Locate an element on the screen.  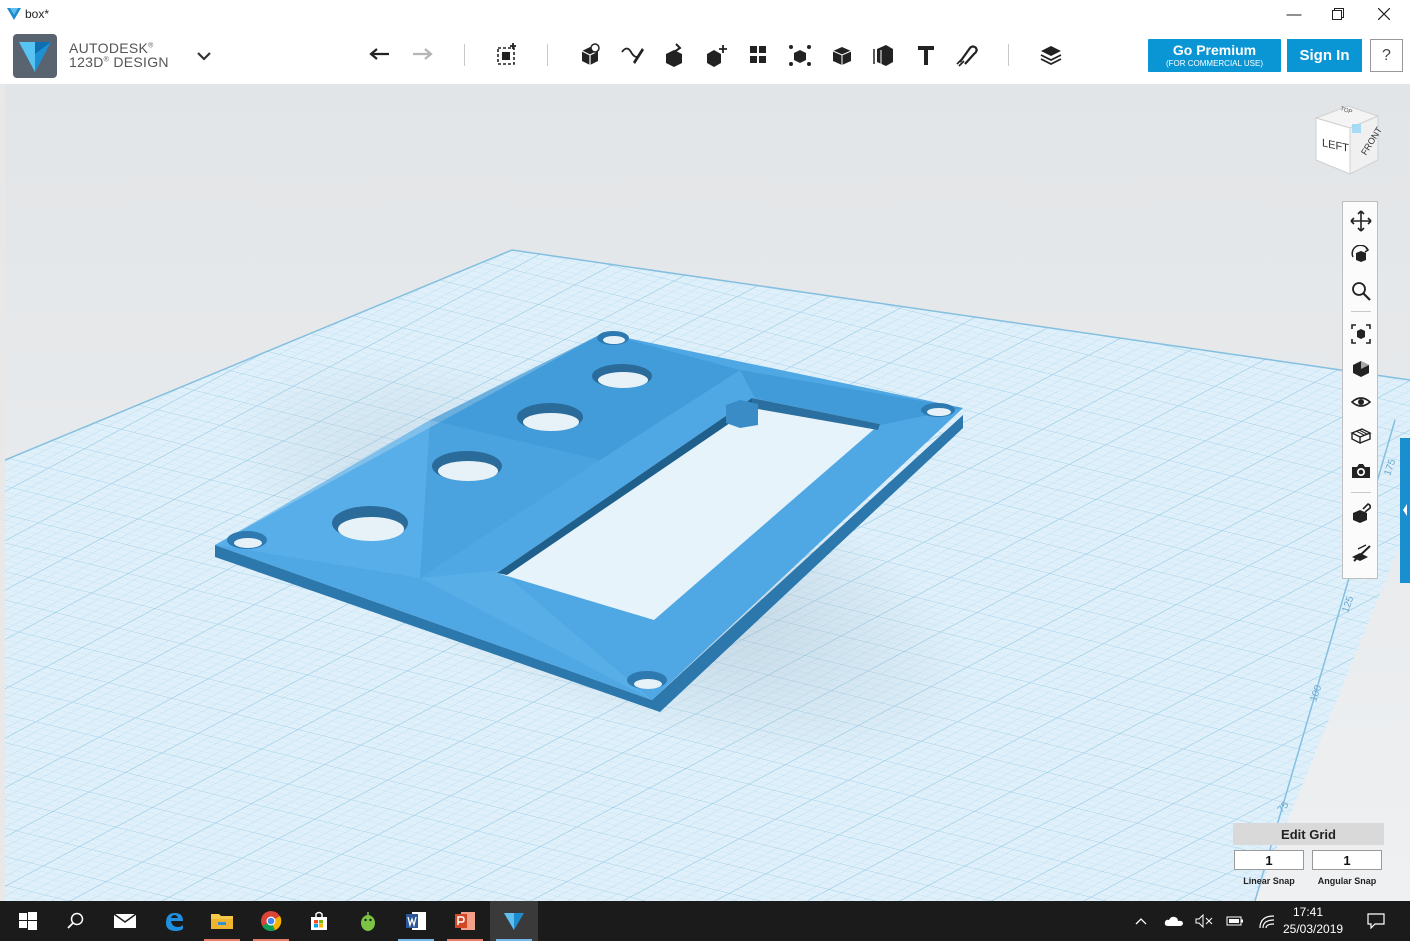
measure-button is located at coordinates (884, 55).